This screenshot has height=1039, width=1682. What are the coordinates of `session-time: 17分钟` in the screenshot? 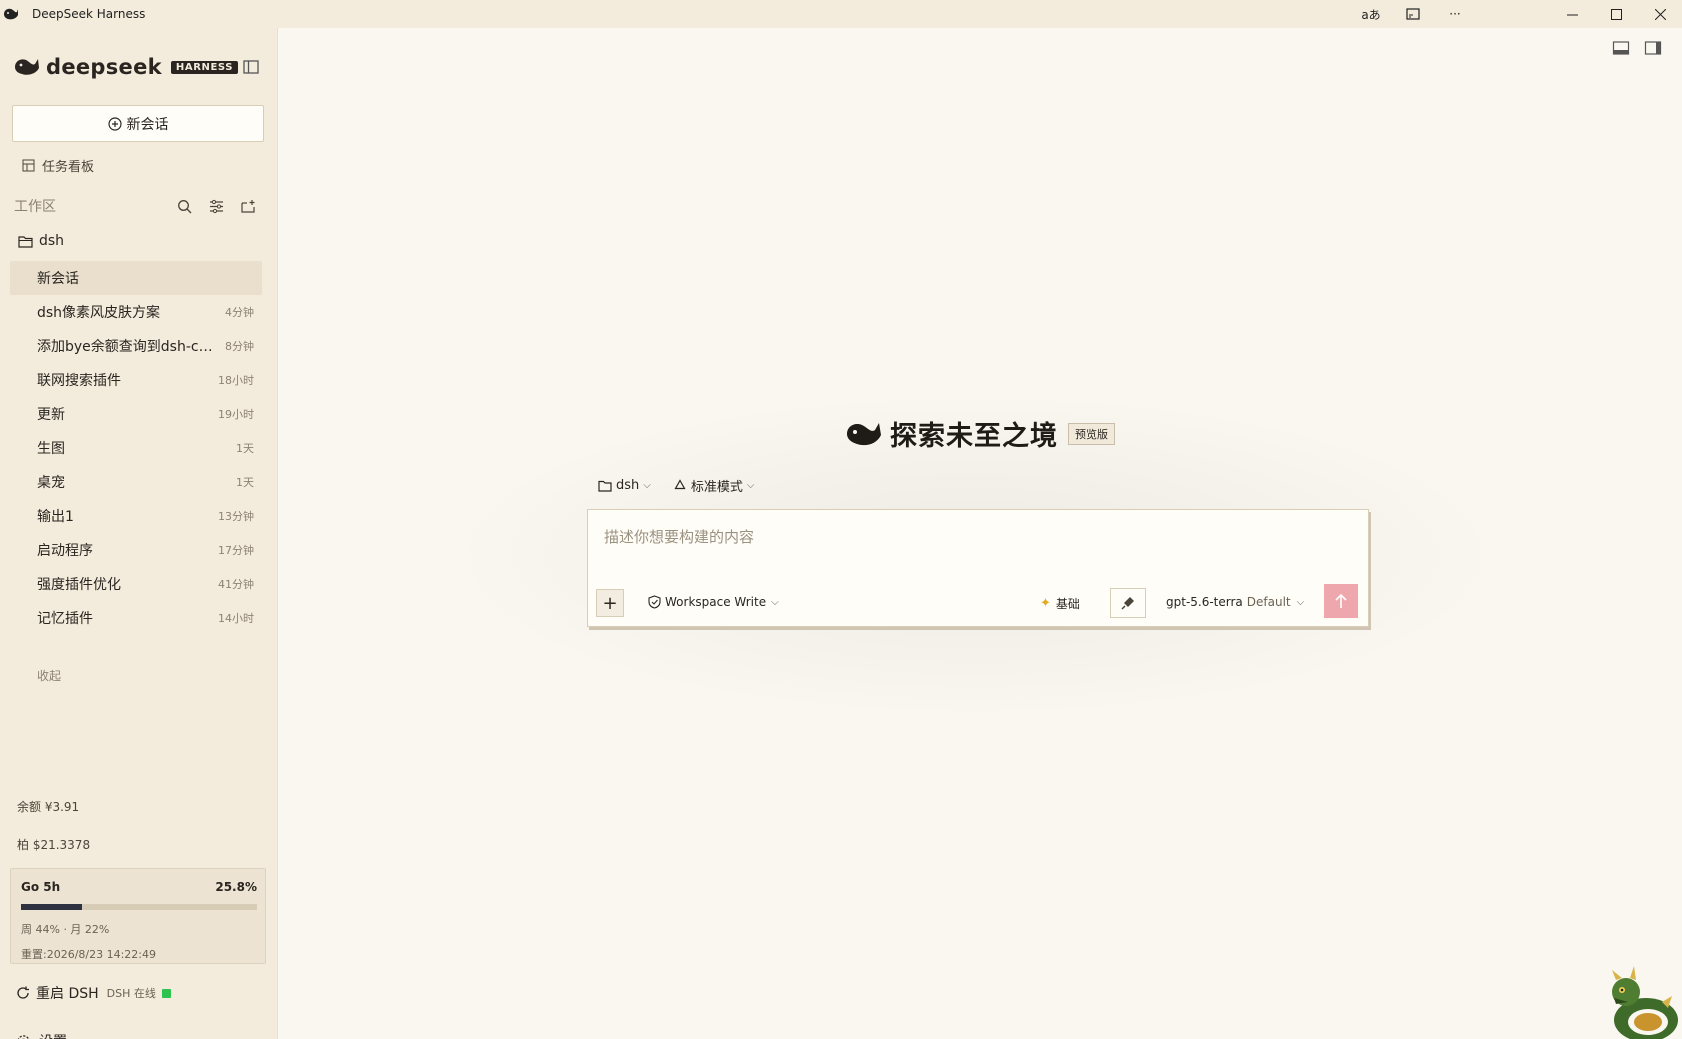 It's located at (236, 550).